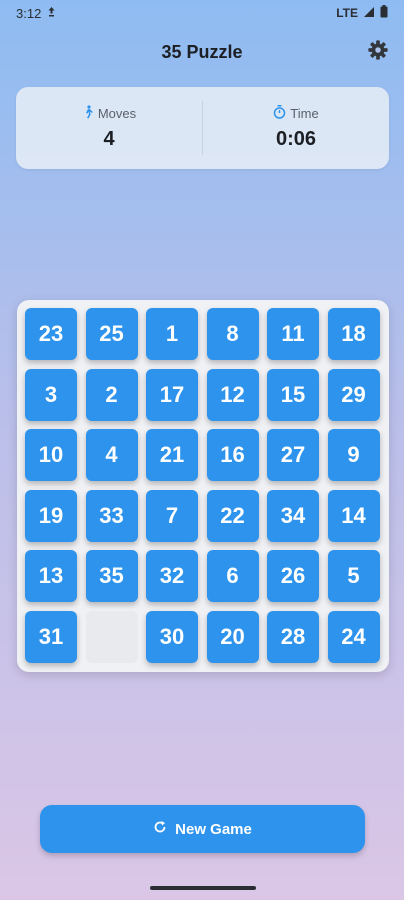 This screenshot has height=900, width=404. I want to click on moves-label: Moves, so click(117, 113).